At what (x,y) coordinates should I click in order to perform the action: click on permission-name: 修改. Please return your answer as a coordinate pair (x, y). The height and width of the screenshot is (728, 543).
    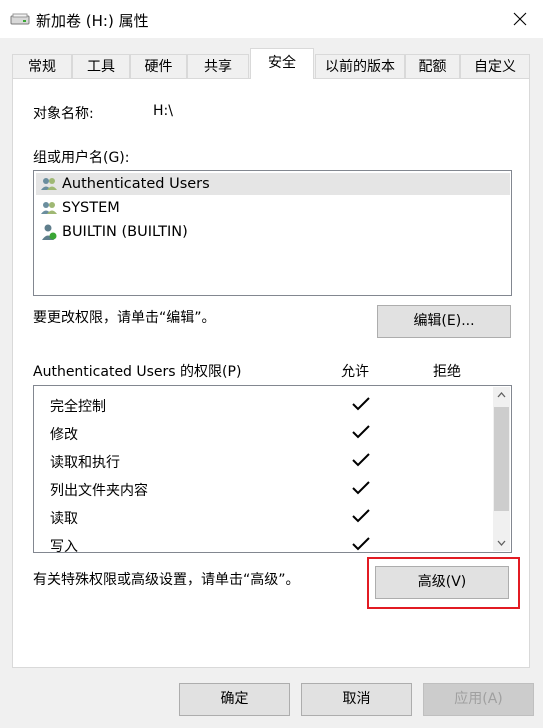
    Looking at the image, I should click on (64, 435).